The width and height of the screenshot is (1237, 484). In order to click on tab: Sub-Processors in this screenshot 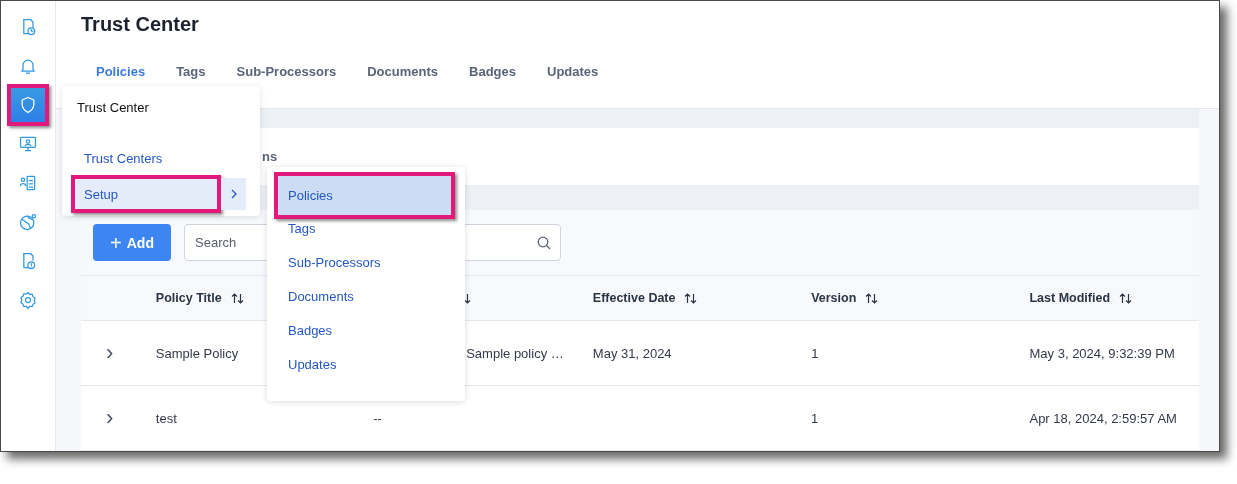, I will do `click(286, 71)`.